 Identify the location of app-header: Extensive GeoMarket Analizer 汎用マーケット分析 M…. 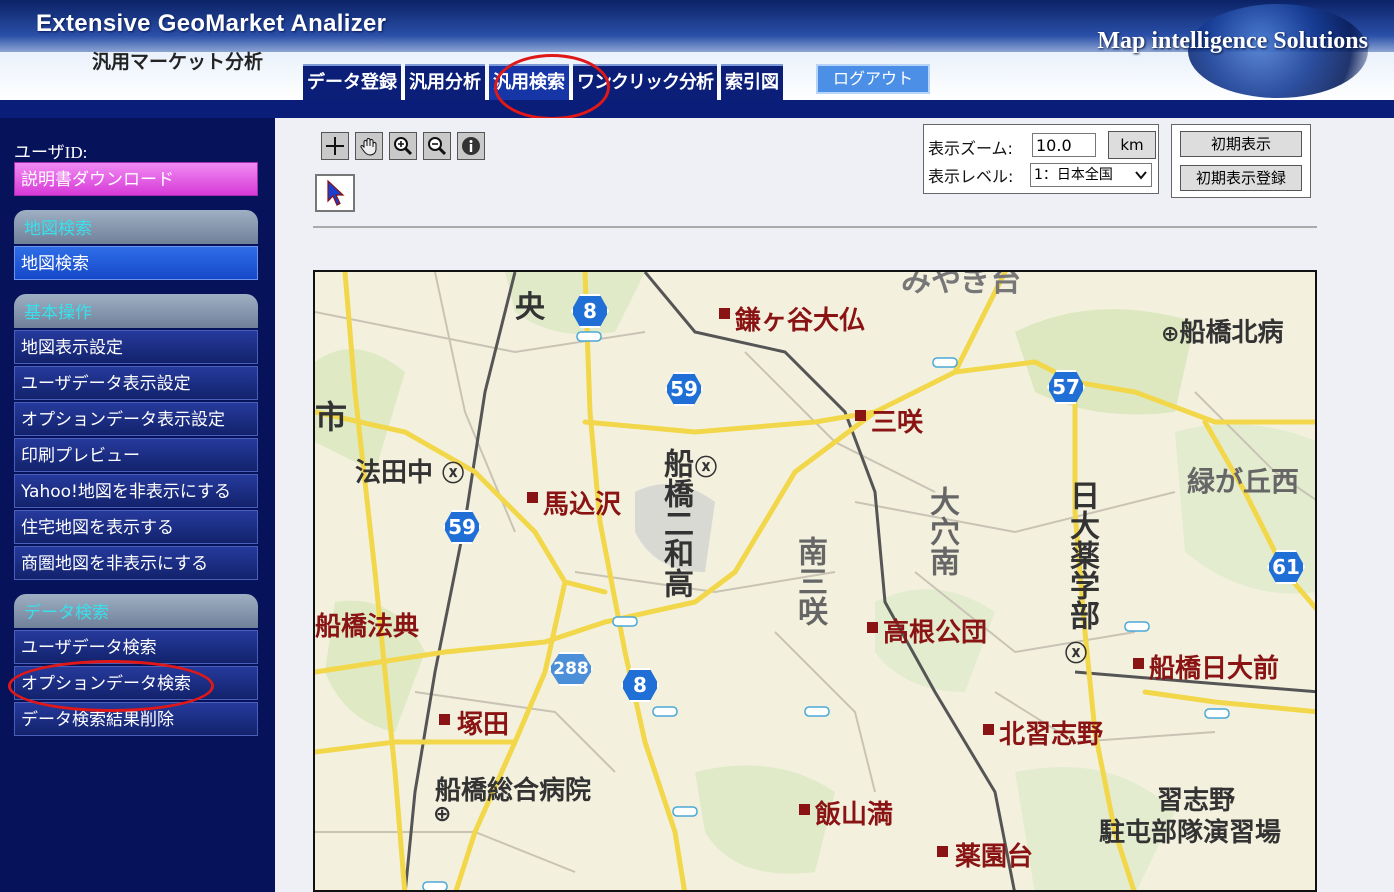
(697, 59).